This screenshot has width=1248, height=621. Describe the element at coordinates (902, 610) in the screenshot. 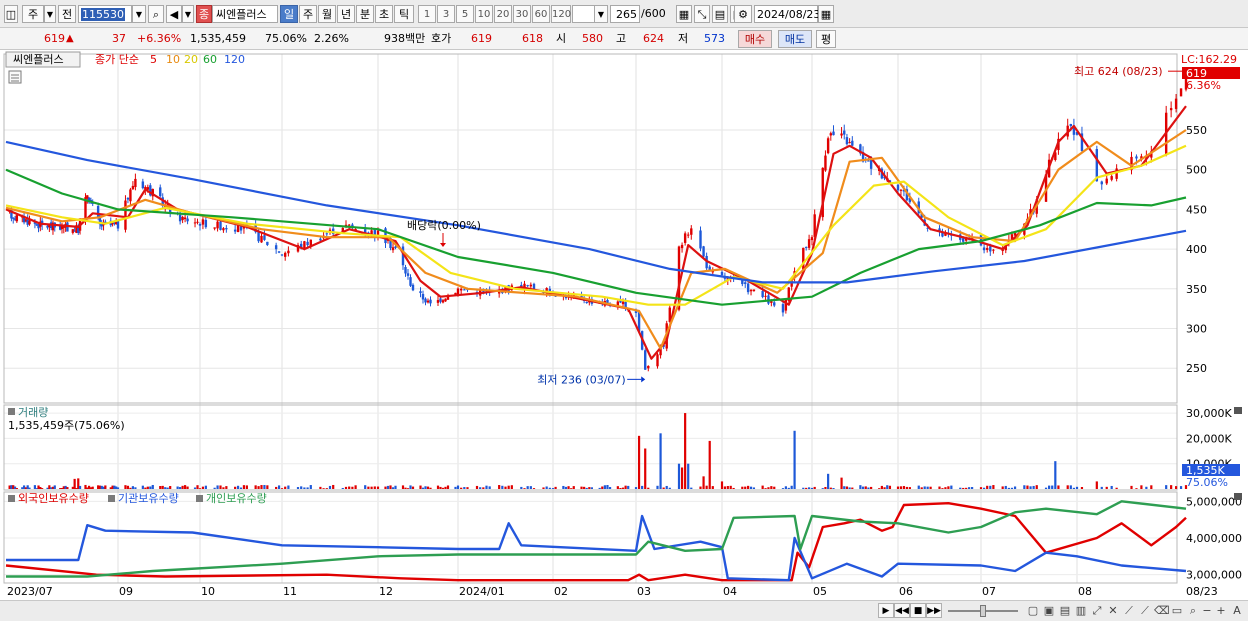

I see `rewind-icon: ◀◀` at that location.